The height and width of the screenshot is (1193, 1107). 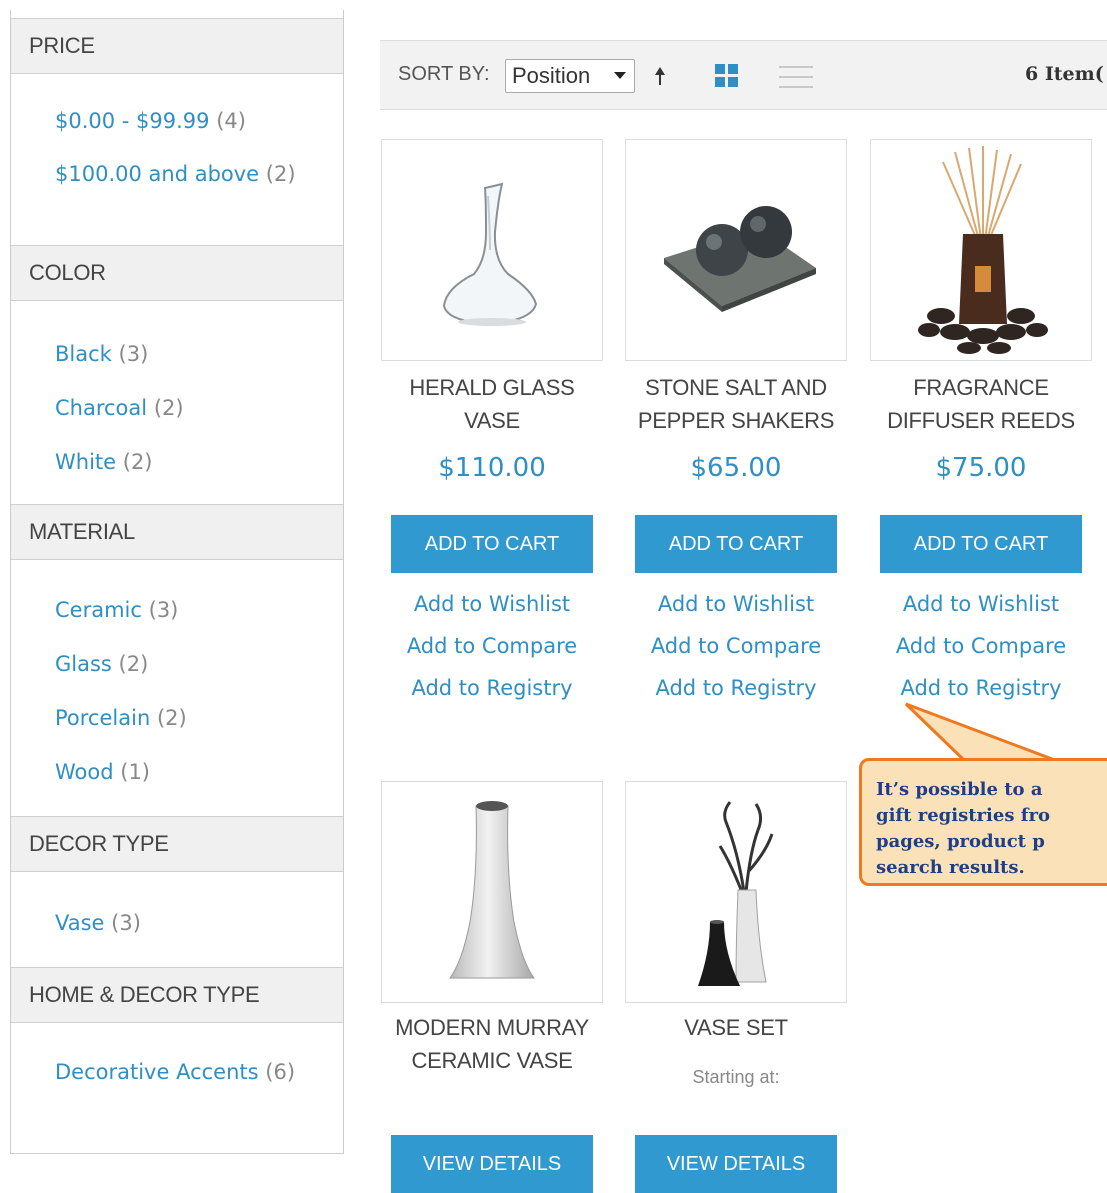 I want to click on callout-line: pages, product p, so click(x=960, y=841).